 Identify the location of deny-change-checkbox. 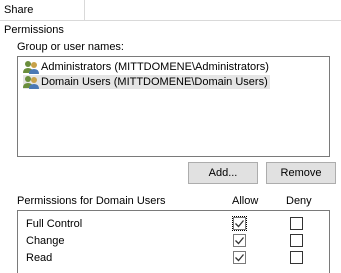
(296, 240).